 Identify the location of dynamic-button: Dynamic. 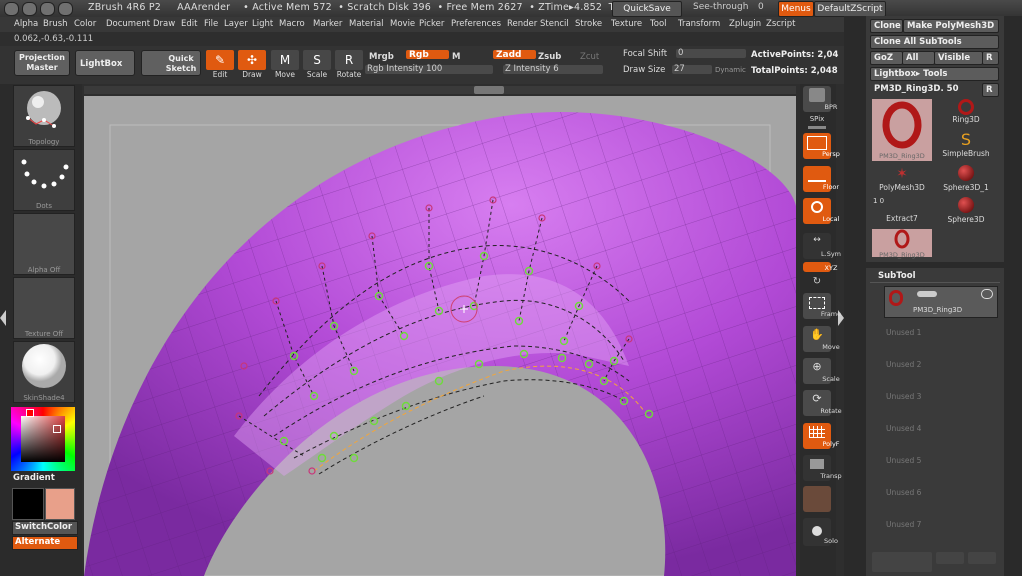
(730, 70).